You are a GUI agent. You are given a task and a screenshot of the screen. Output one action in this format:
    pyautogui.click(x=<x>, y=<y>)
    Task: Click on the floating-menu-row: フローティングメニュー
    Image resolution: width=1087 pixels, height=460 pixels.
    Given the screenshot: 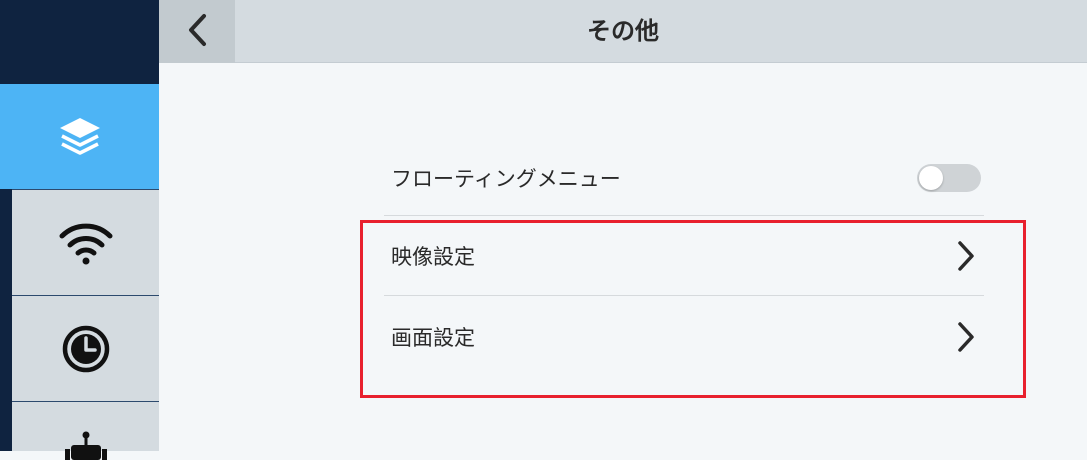 What is the action you would take?
    pyautogui.click(x=684, y=178)
    